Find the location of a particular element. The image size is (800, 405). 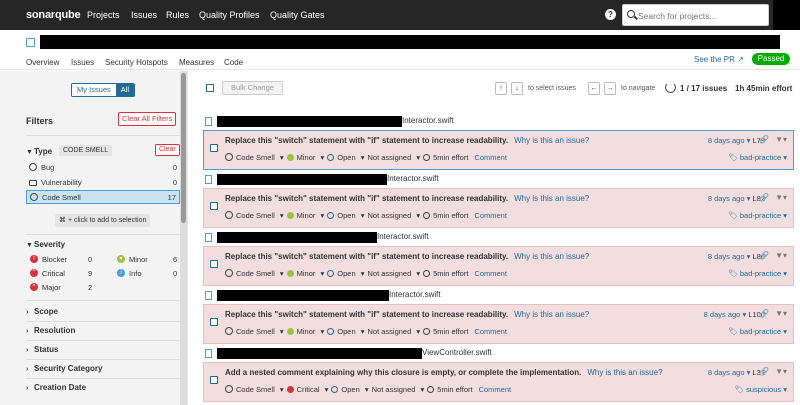

severity-info: i Info 0 is located at coordinates (148, 273).